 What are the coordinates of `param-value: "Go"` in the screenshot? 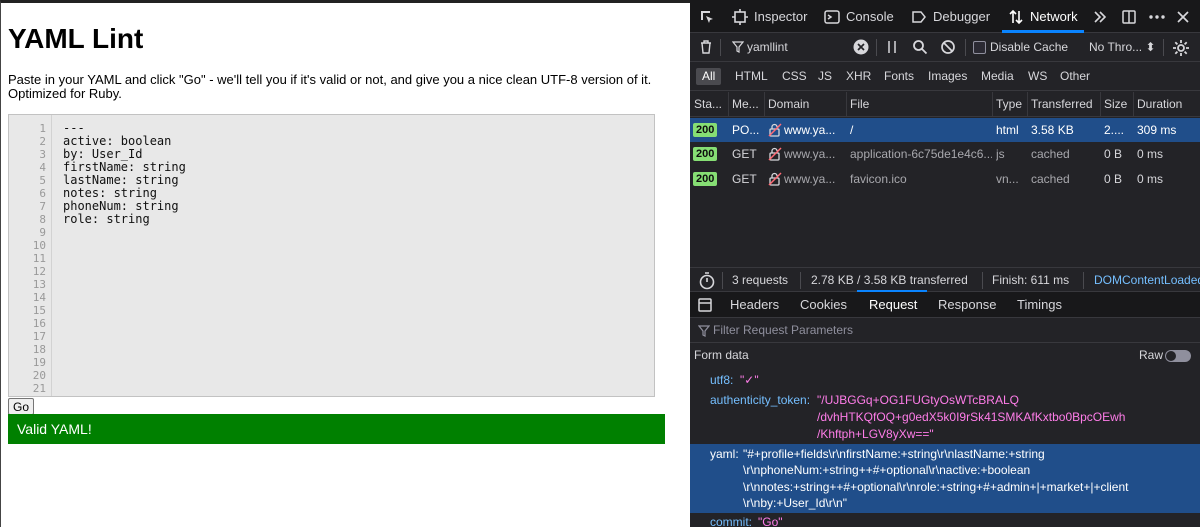 It's located at (770, 521).